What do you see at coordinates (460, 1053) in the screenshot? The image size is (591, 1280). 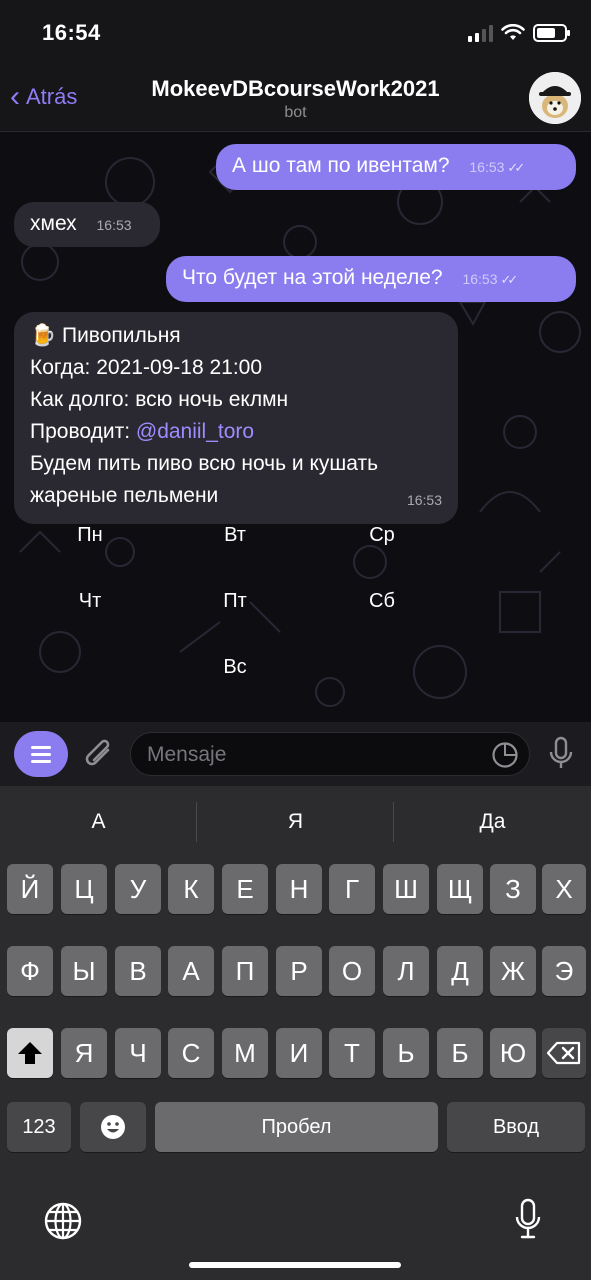 I see `key: Б` at bounding box center [460, 1053].